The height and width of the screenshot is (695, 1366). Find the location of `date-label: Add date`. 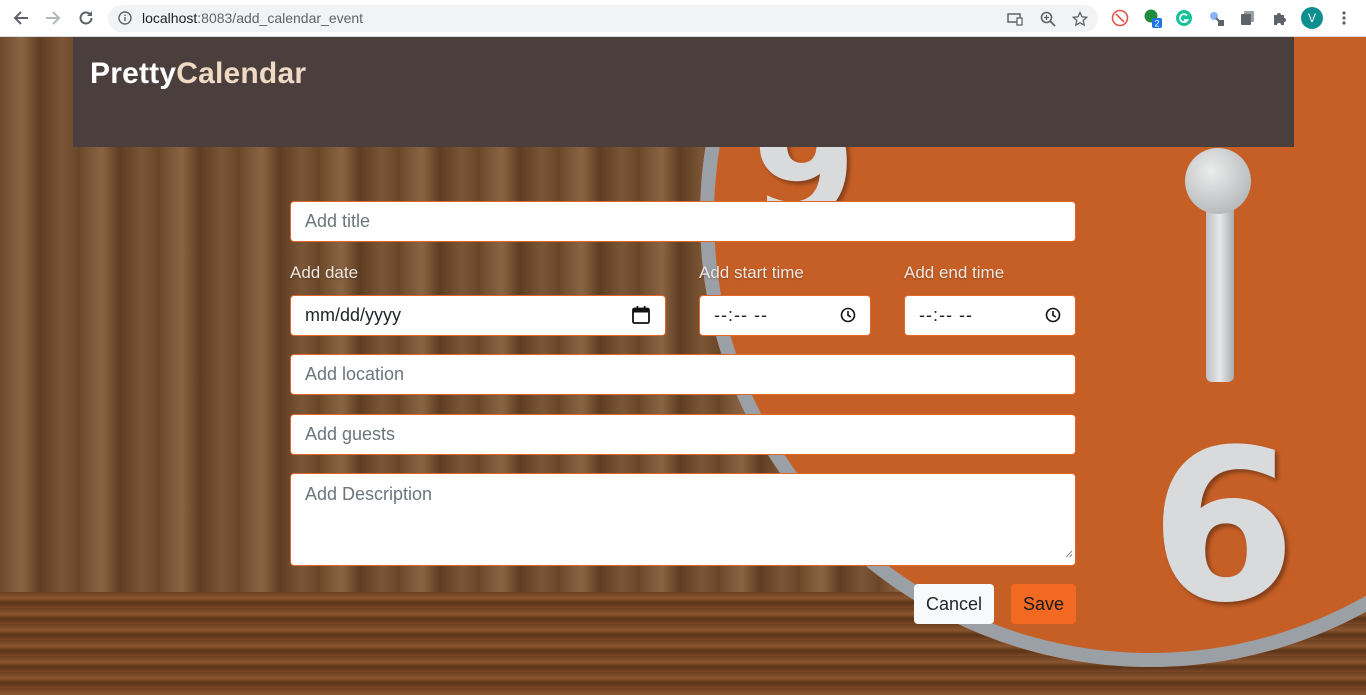

date-label: Add date is located at coordinates (324, 272).